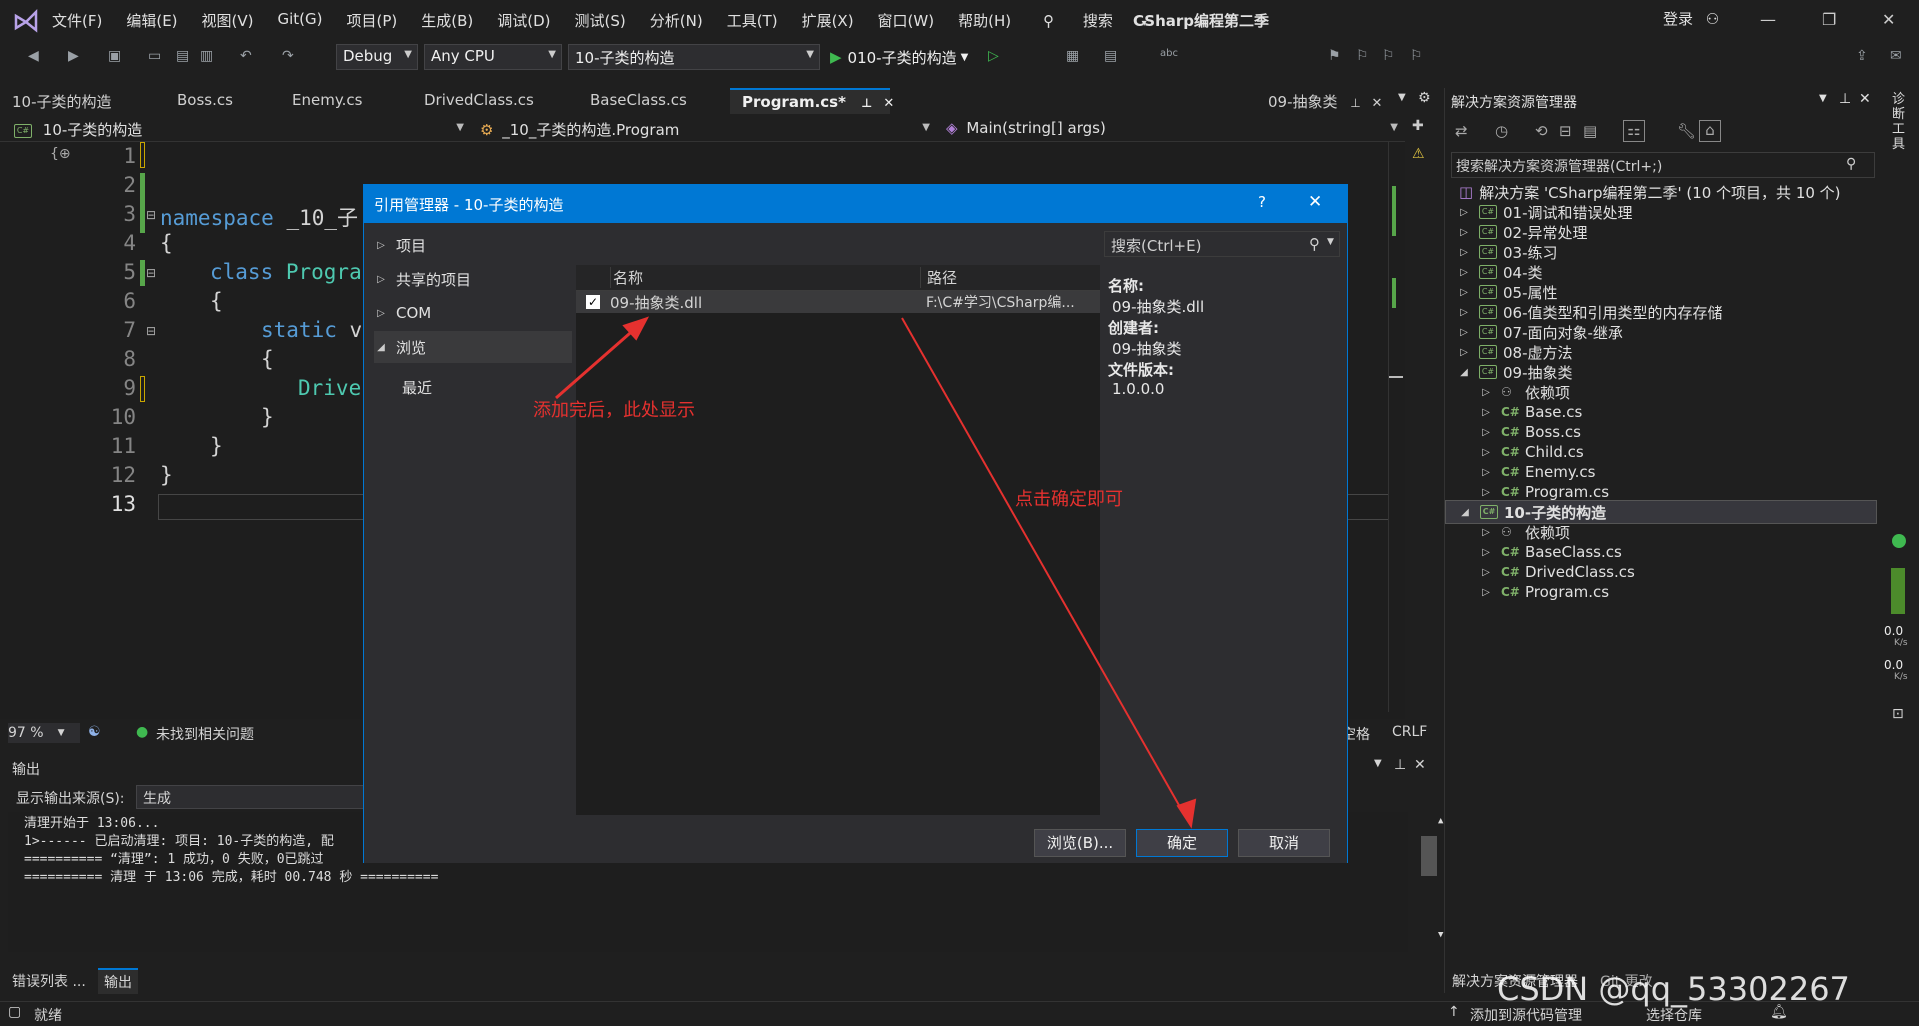 The image size is (1919, 1026). What do you see at coordinates (62, 101) in the screenshot?
I see `tab-project: 10-子类的构造` at bounding box center [62, 101].